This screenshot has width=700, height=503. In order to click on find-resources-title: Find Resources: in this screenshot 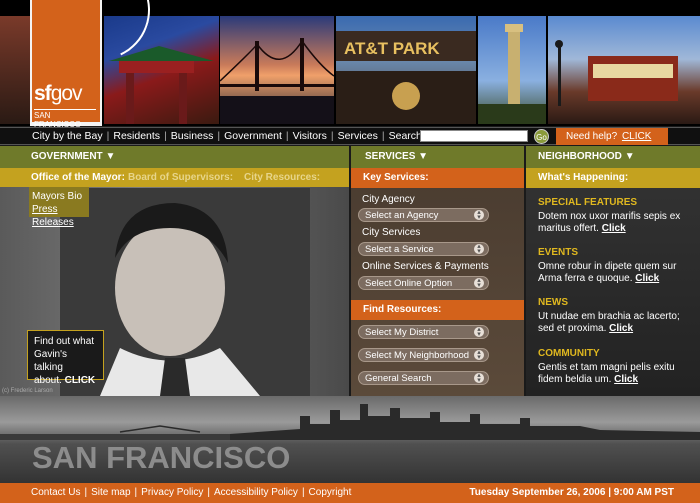, I will do `click(437, 310)`.